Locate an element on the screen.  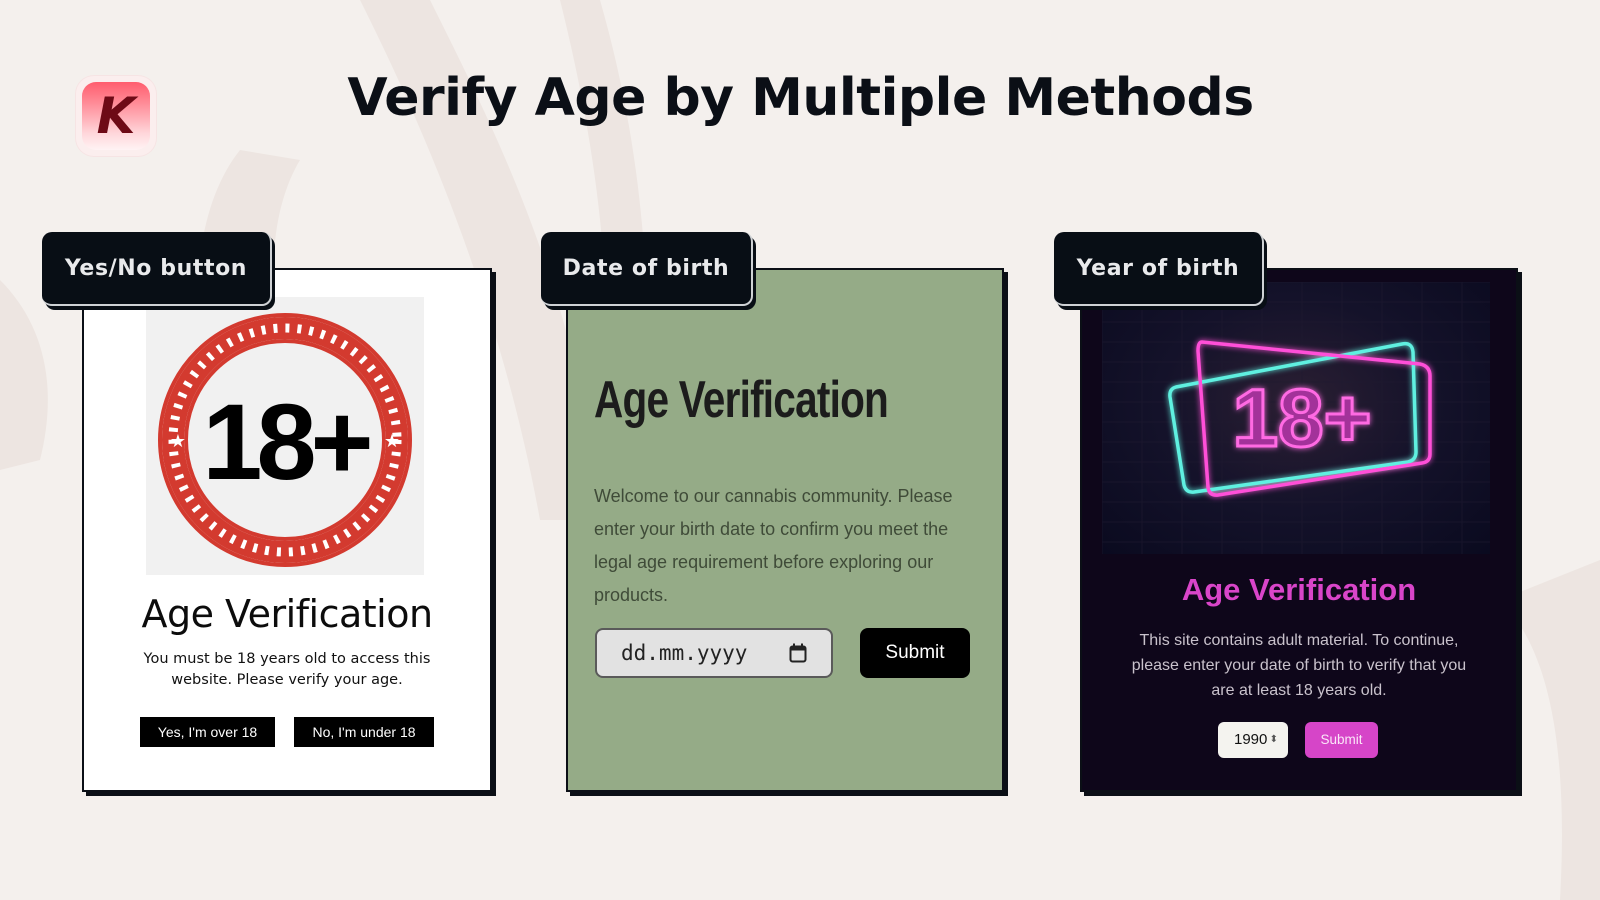
calendar-icon is located at coordinates (798, 653).